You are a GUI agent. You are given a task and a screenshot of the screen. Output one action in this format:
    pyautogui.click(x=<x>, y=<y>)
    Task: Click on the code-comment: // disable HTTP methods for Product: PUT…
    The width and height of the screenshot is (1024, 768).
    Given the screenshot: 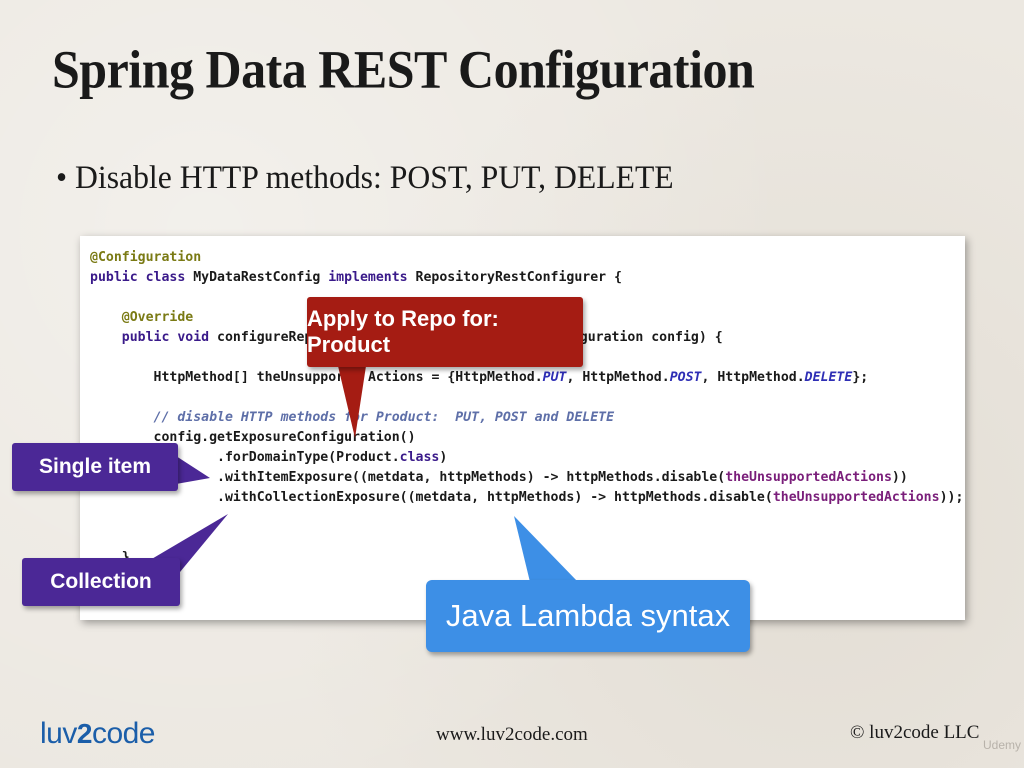 What is the action you would take?
    pyautogui.click(x=384, y=417)
    